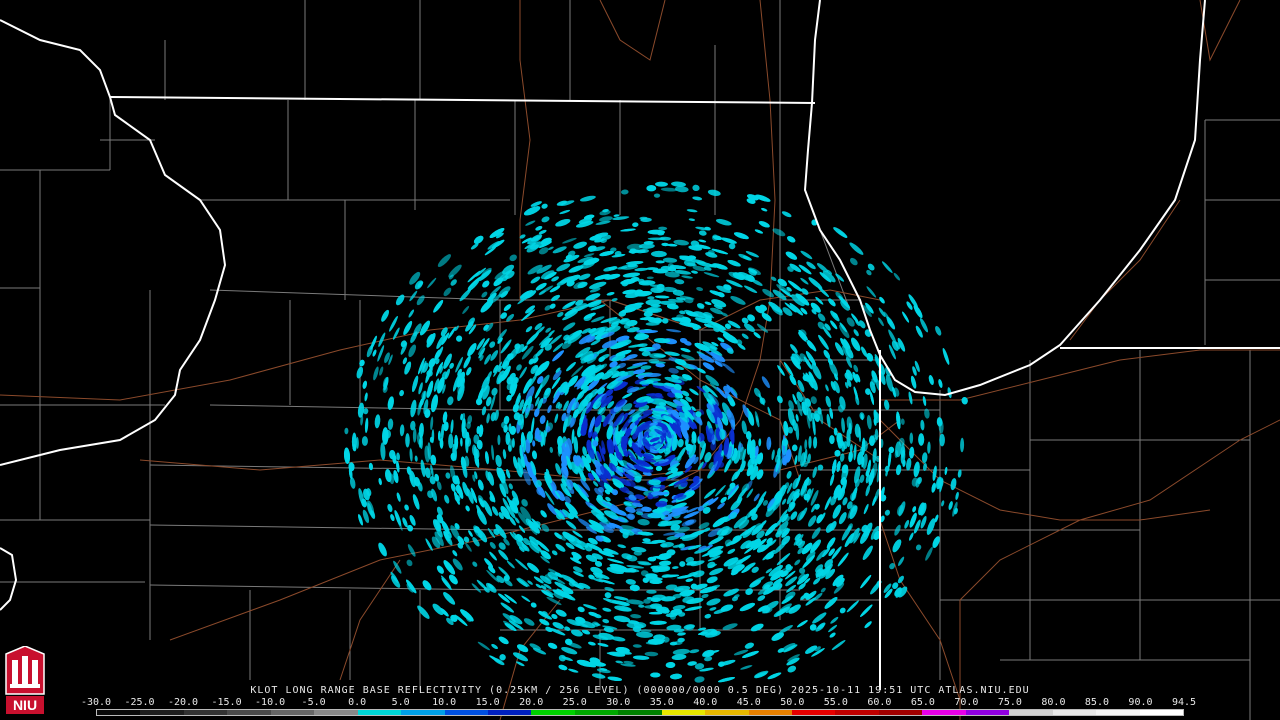 The height and width of the screenshot is (720, 1280). What do you see at coordinates (139, 702) in the screenshot?
I see `scale-label: -25.0` at bounding box center [139, 702].